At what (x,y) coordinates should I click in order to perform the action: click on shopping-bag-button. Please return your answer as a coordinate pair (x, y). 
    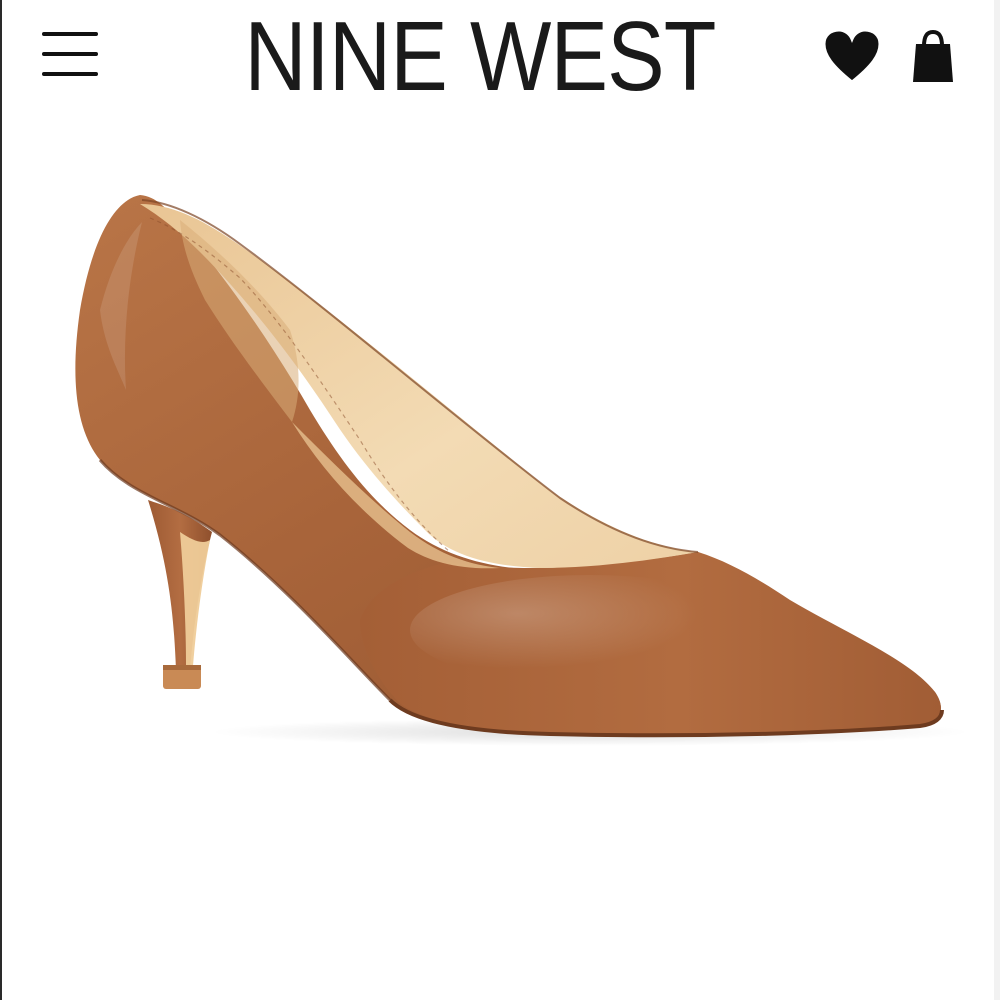
    Looking at the image, I should click on (933, 56).